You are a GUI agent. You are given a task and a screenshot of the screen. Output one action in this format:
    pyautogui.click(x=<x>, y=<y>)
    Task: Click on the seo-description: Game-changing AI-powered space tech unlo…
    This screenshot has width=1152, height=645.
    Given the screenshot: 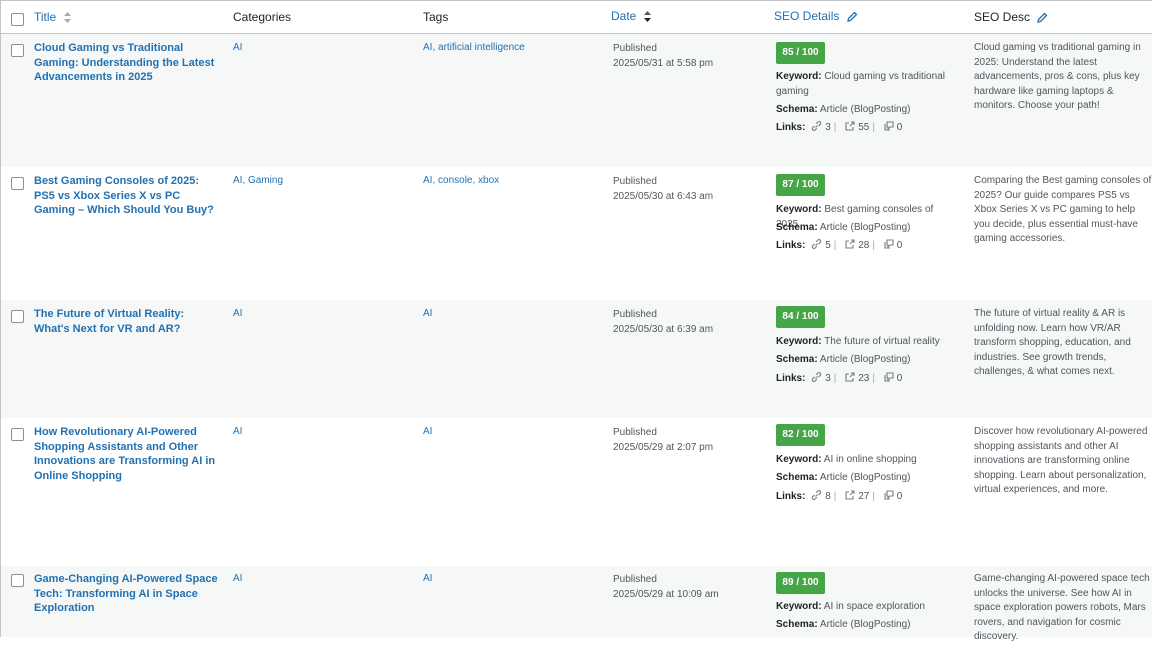 What is the action you would take?
    pyautogui.click(x=1062, y=608)
    